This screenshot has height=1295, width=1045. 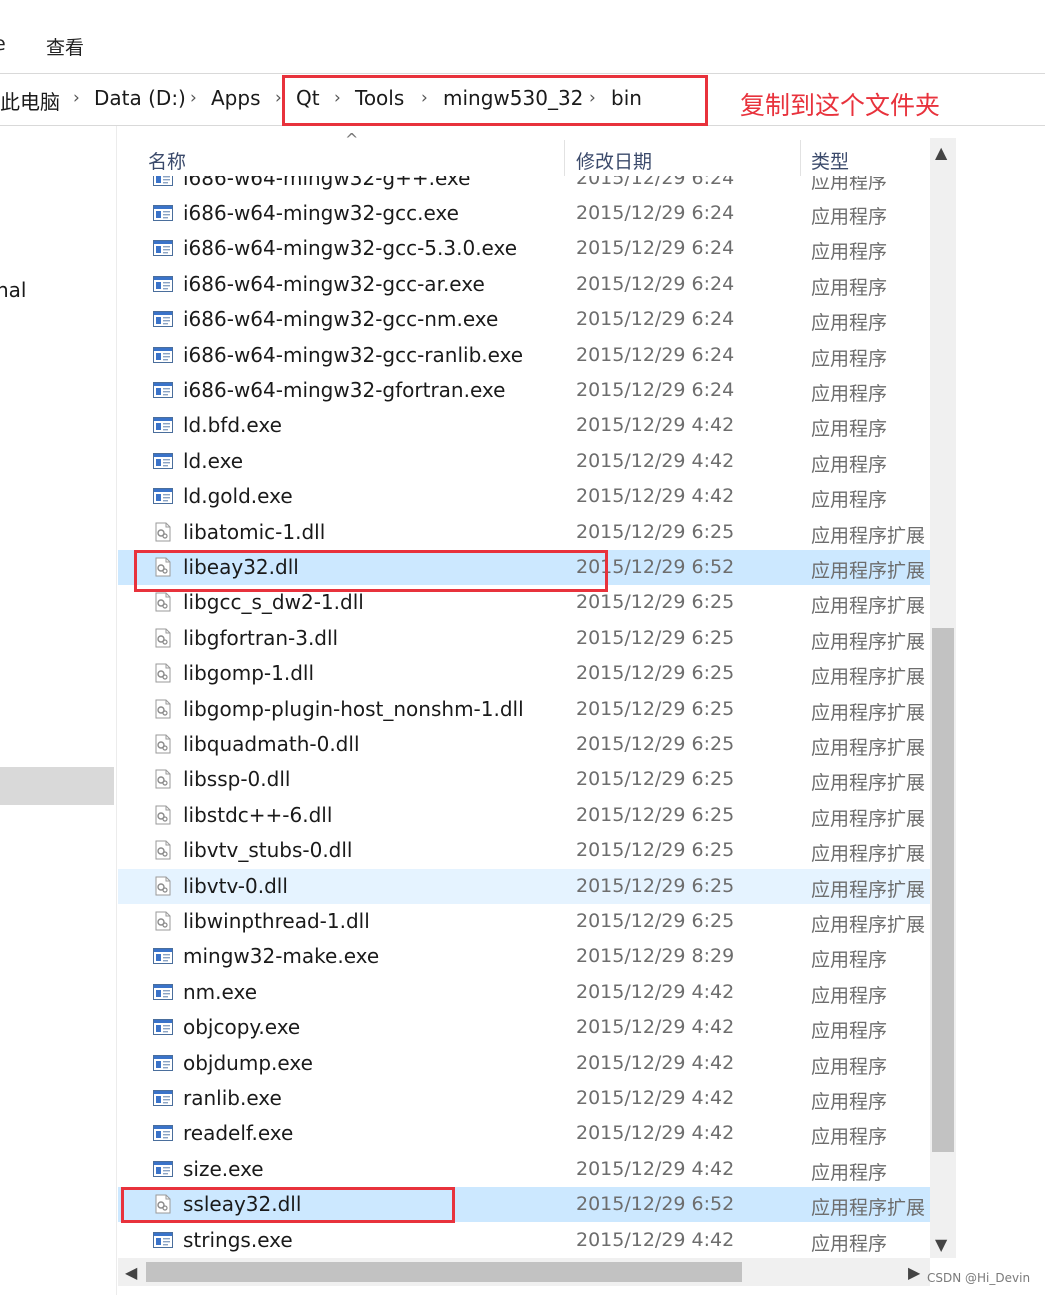 What do you see at coordinates (524, 425) in the screenshot?
I see `file-row: ld.bfd.exe 2015/12/29 4:42 应用程序` at bounding box center [524, 425].